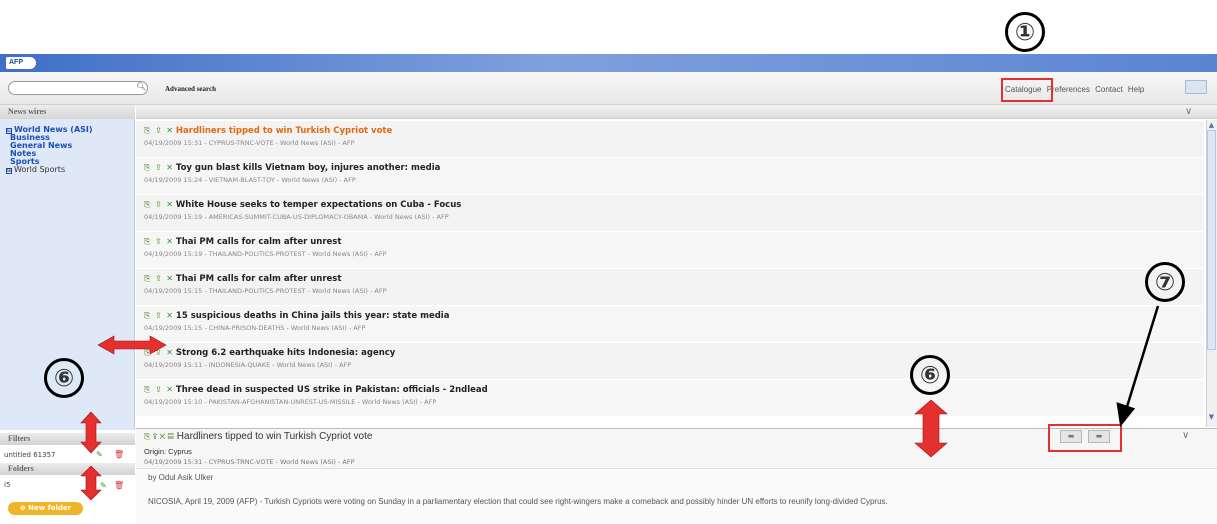  I want to click on resize-vertical-arrow-folders, so click(91, 483).